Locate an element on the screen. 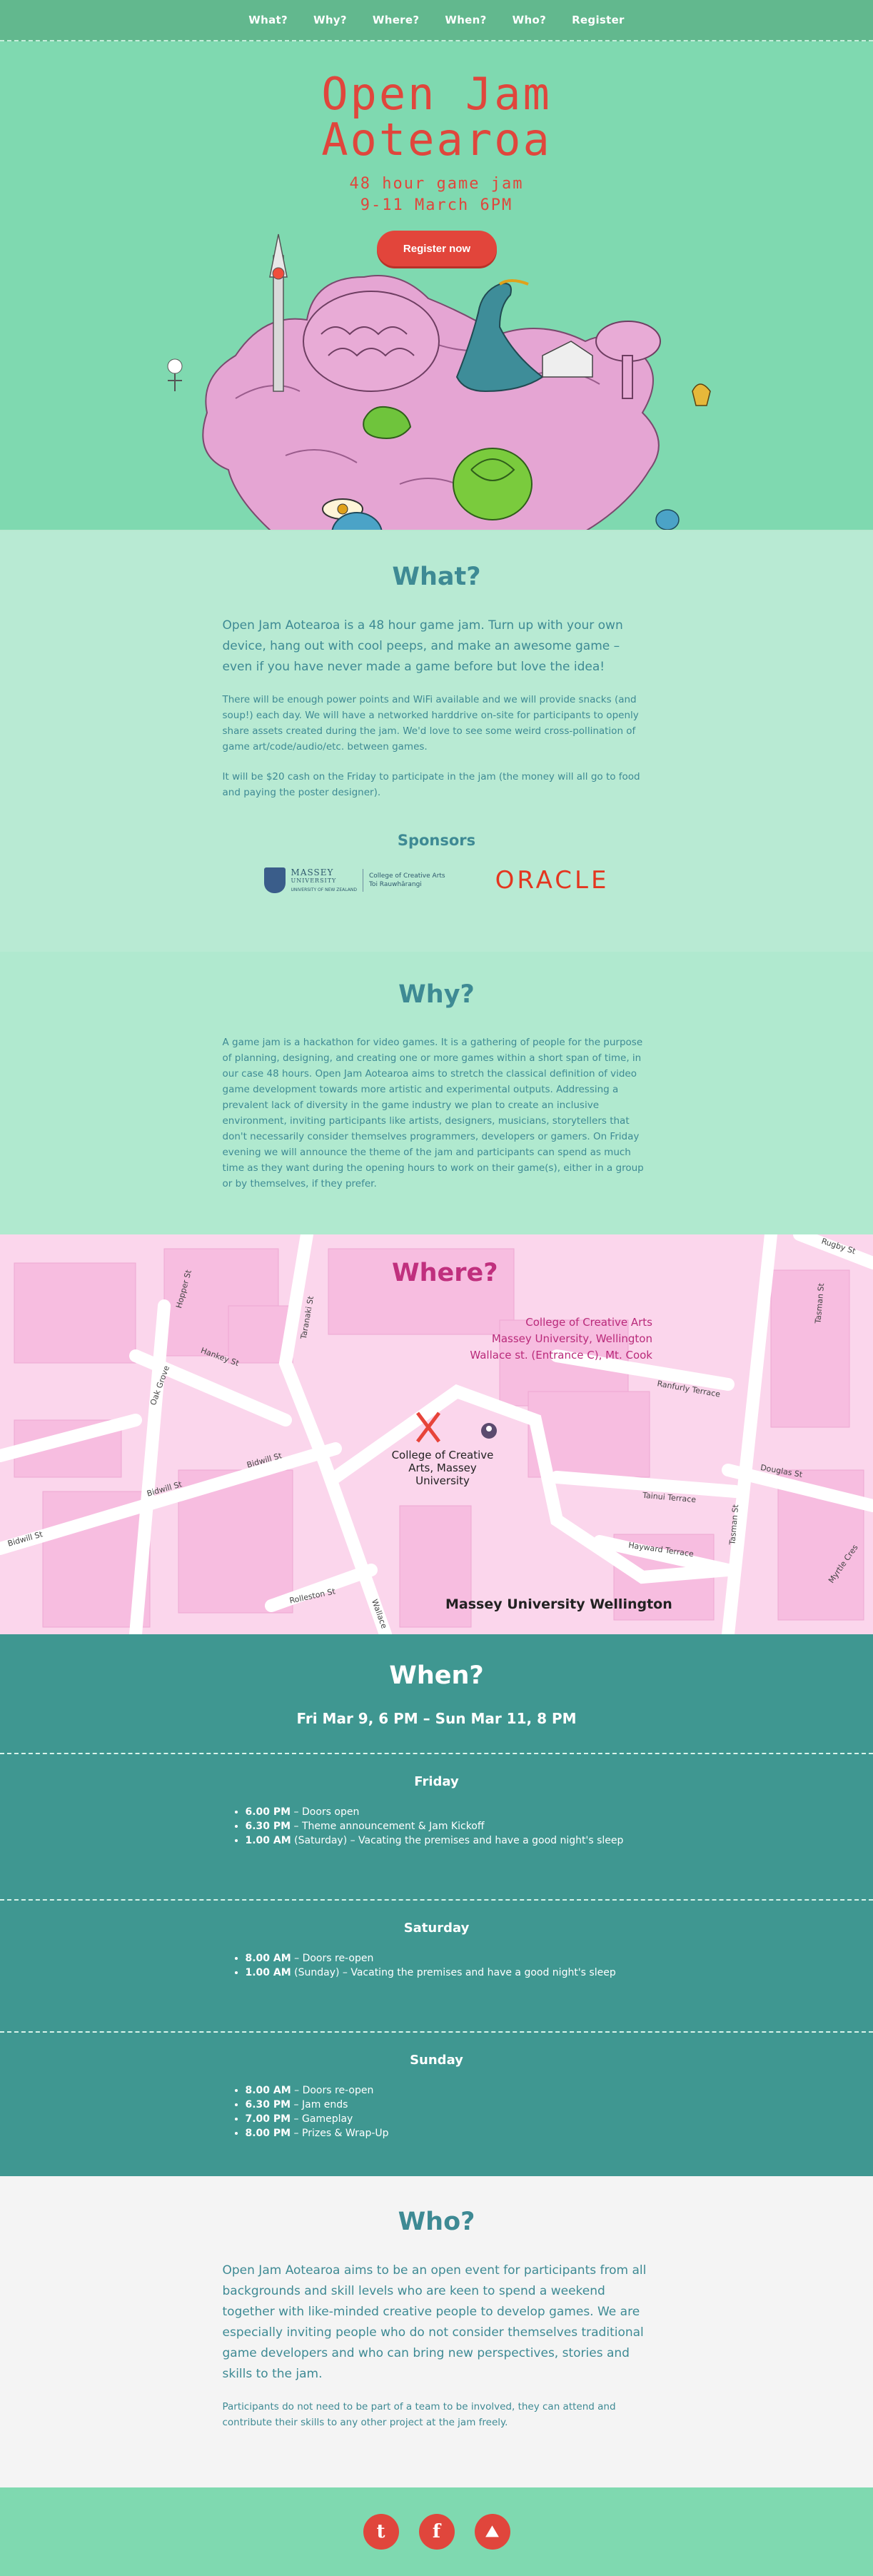 Image resolution: width=873 pixels, height=2576 pixels. map-massey-label: Massey University Wellington is located at coordinates (558, 1604).